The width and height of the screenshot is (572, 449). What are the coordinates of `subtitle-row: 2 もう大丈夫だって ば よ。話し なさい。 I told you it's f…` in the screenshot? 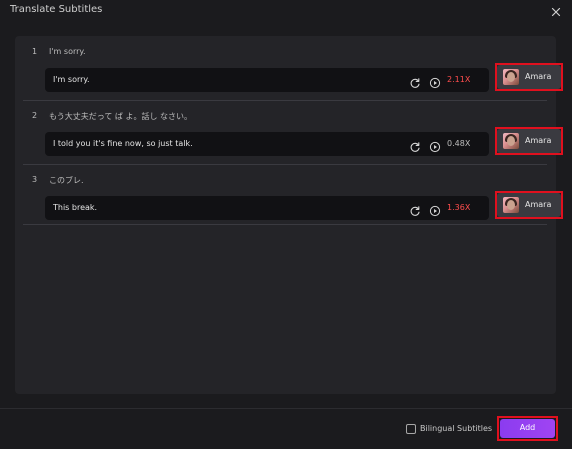 It's located at (293, 132).